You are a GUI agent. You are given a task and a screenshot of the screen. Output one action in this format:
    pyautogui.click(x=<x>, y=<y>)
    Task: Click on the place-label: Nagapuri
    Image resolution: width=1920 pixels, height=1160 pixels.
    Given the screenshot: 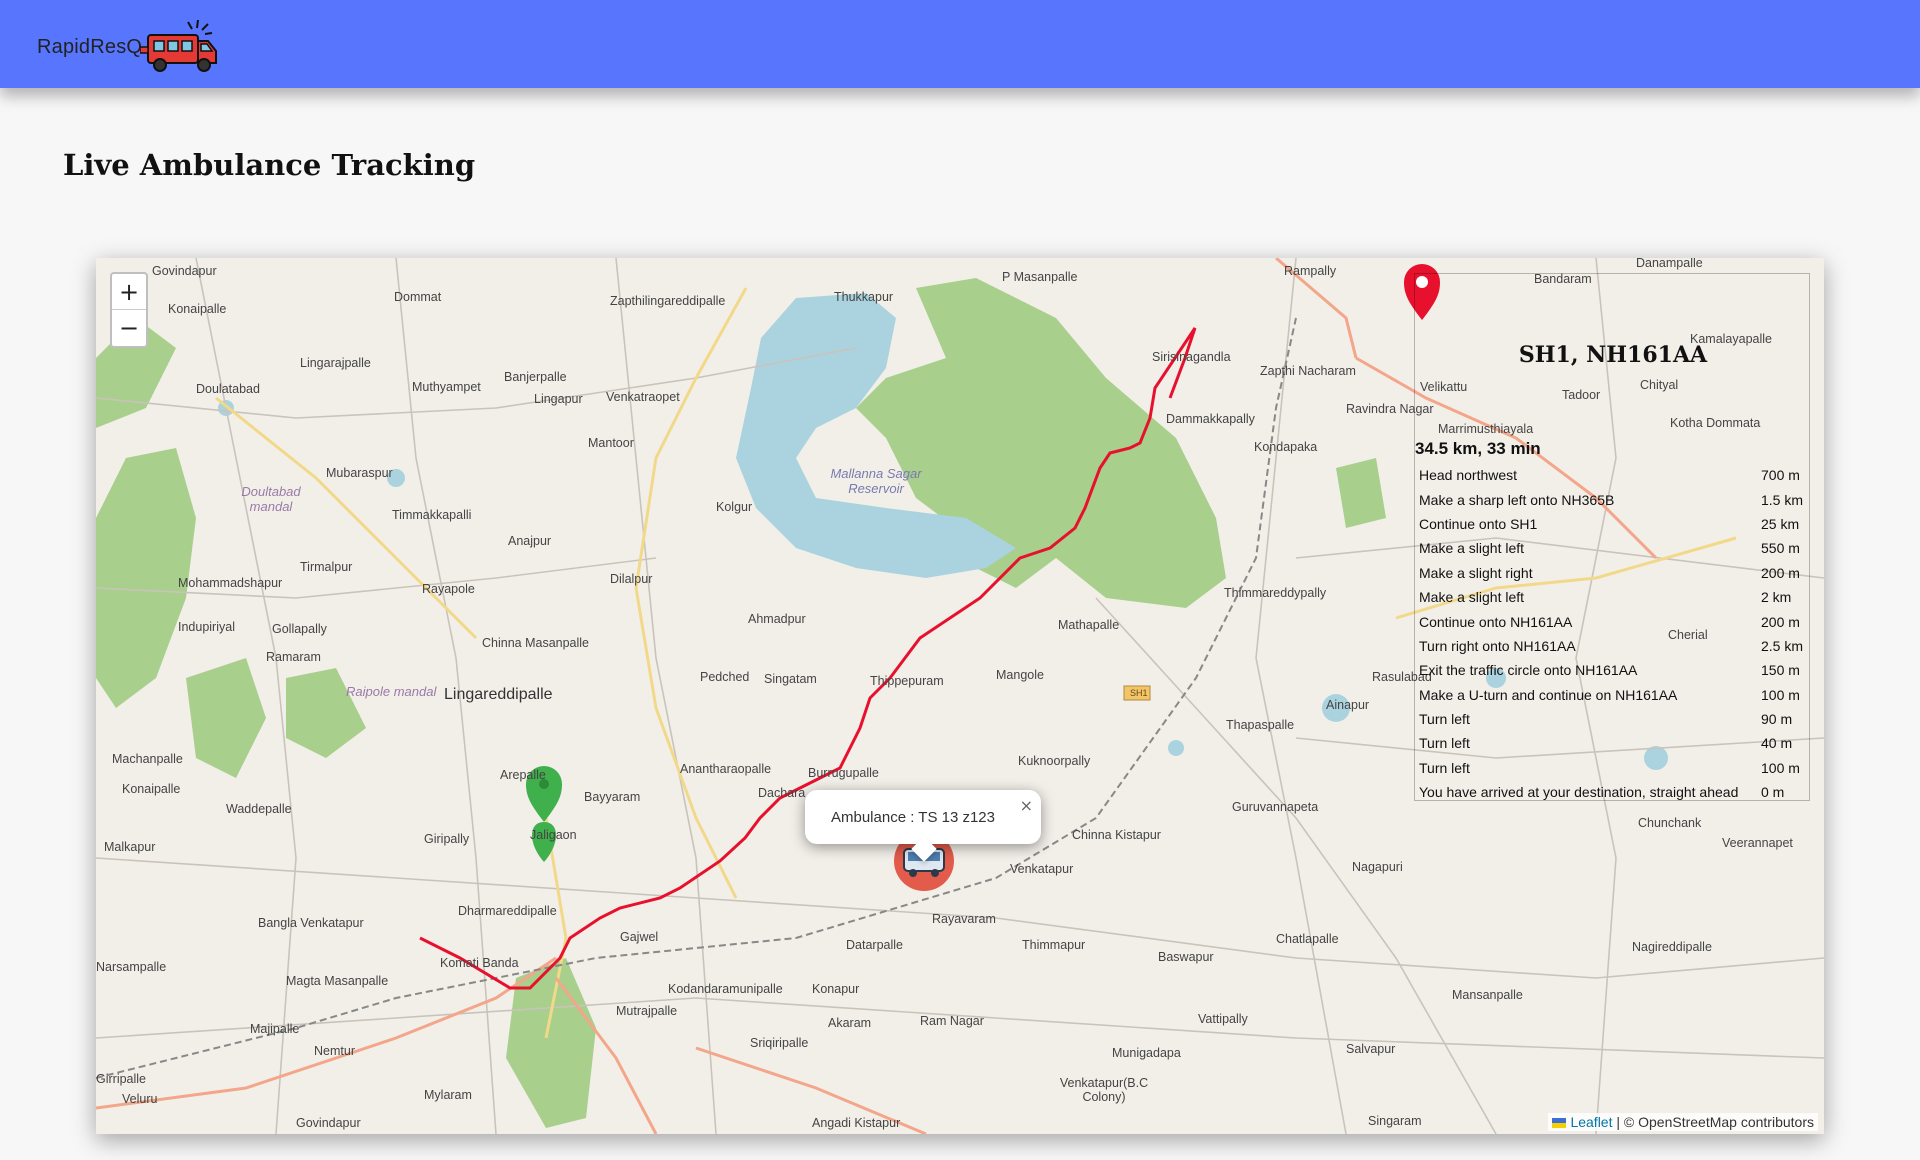 What is the action you would take?
    pyautogui.click(x=1377, y=867)
    